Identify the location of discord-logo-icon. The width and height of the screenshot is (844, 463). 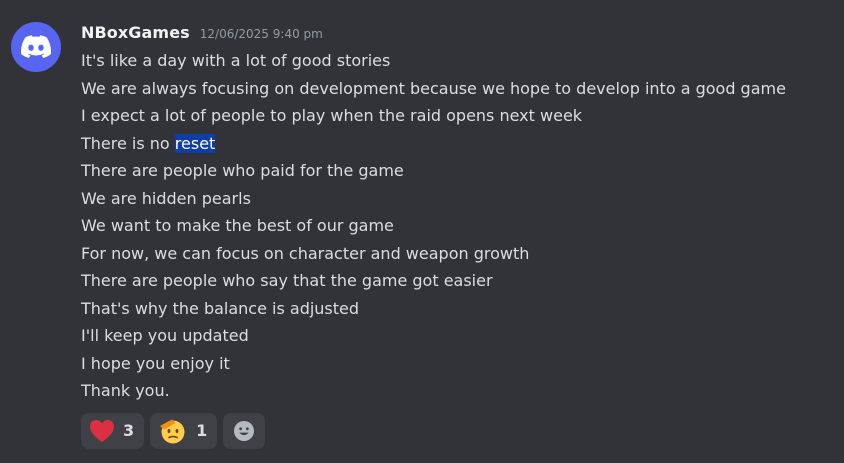
(36, 46).